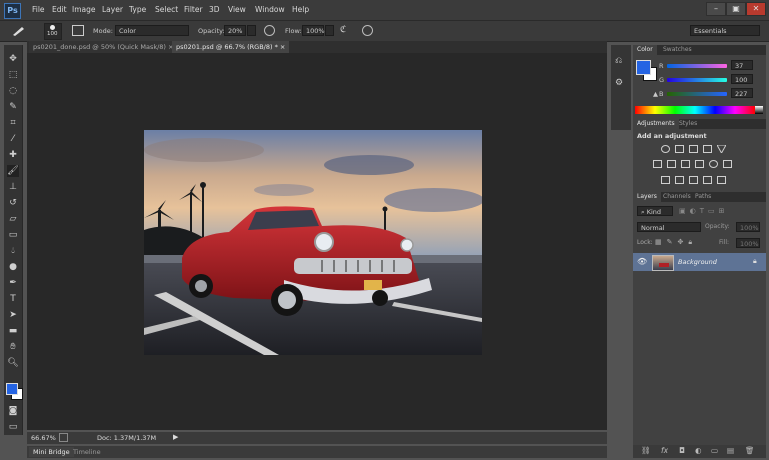 This screenshot has height=460, width=769. I want to click on brush-preset-picker: 100, so click(53, 31).